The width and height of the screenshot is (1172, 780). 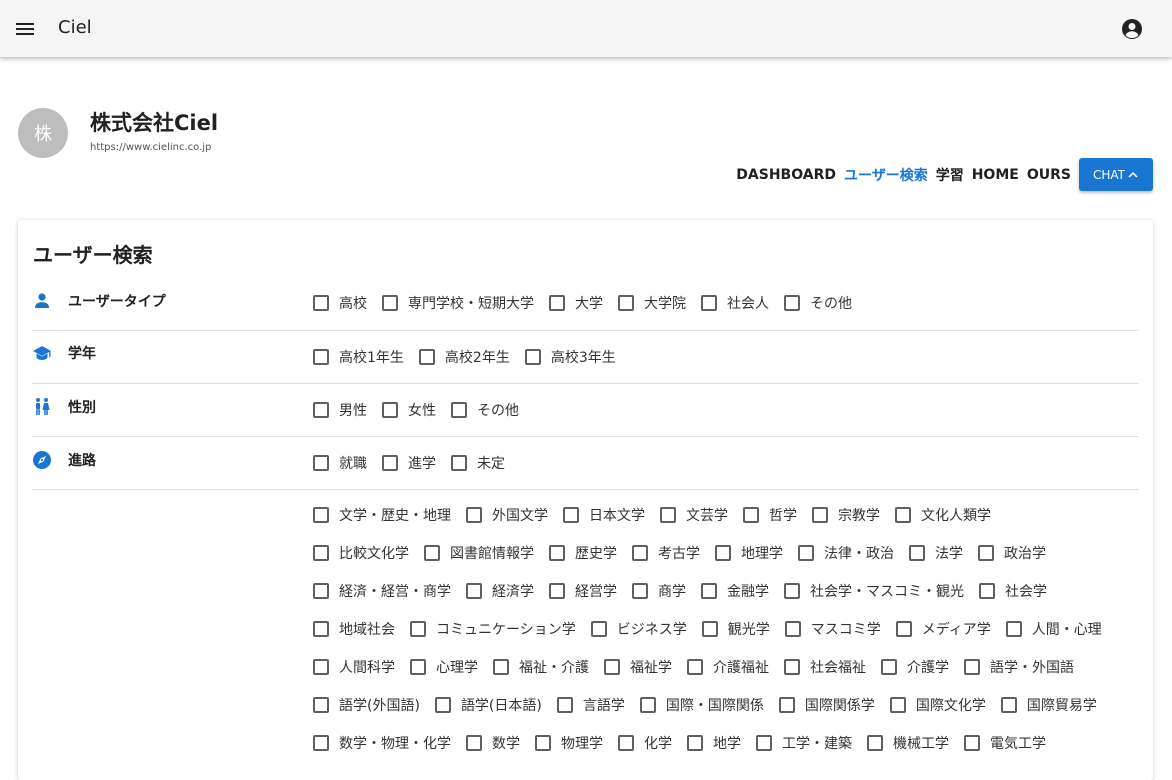 What do you see at coordinates (82, 408) in the screenshot?
I see `gender-label: 性別` at bounding box center [82, 408].